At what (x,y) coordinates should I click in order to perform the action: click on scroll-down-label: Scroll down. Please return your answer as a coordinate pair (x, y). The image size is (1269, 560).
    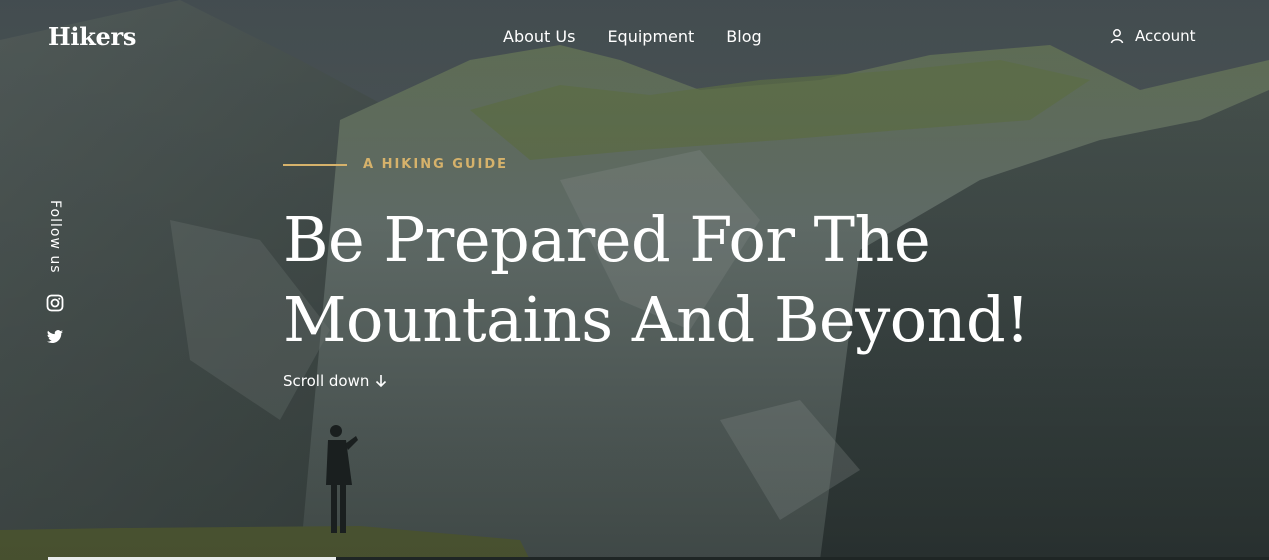
    Looking at the image, I should click on (326, 381).